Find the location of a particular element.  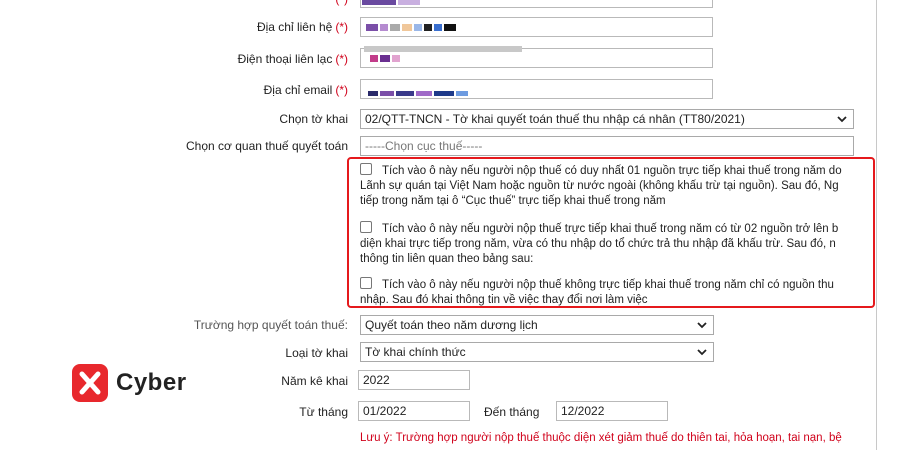

to-month-input: 12/2022 is located at coordinates (612, 411).